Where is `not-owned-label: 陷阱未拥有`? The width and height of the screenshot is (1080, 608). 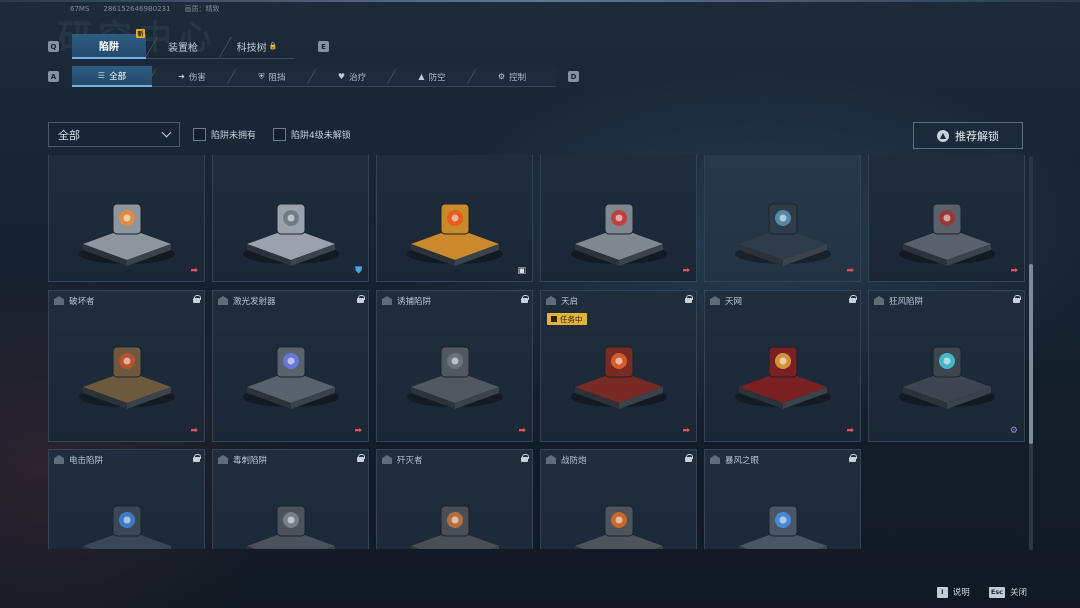 not-owned-label: 陷阱未拥有 is located at coordinates (234, 136).